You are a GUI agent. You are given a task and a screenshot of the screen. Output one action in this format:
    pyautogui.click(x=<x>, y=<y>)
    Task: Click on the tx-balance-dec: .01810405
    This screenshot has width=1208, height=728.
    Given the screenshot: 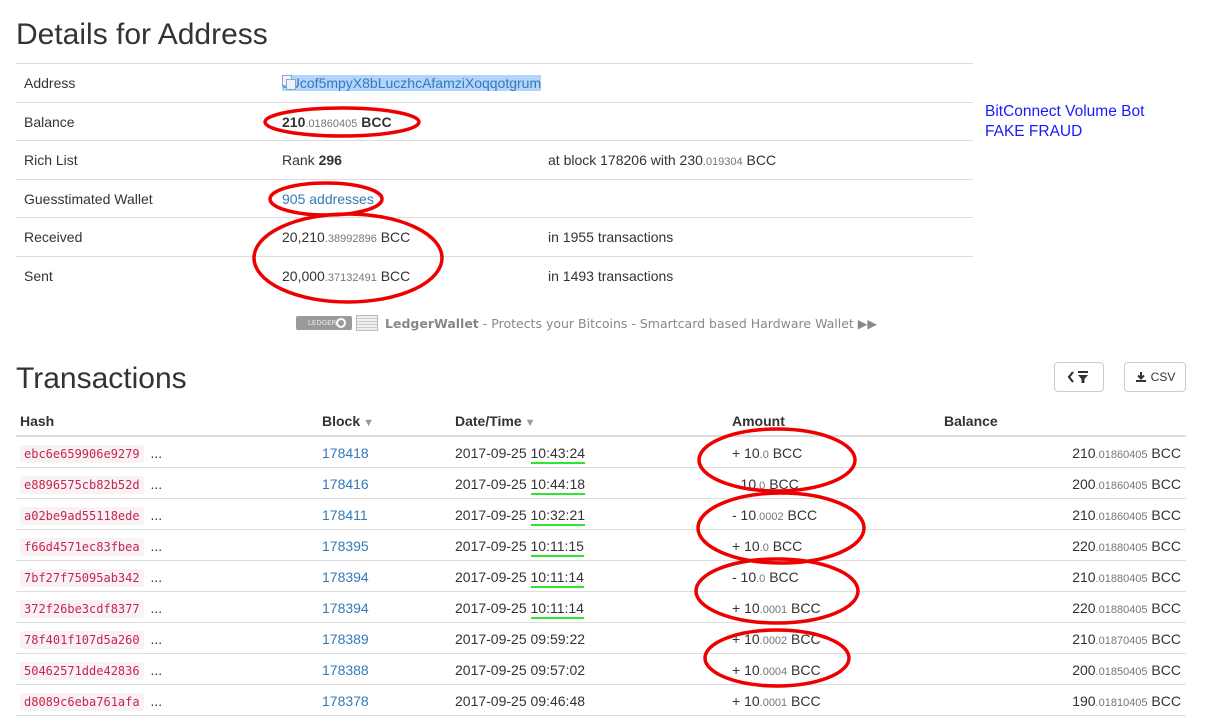 What is the action you would take?
    pyautogui.click(x=1121, y=703)
    